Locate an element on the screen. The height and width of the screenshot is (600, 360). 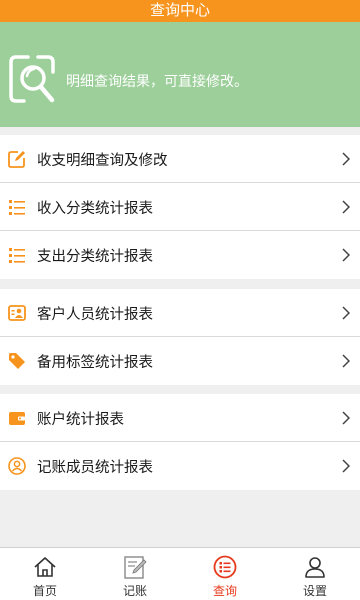
tab-label: 查询 is located at coordinates (224, 591).